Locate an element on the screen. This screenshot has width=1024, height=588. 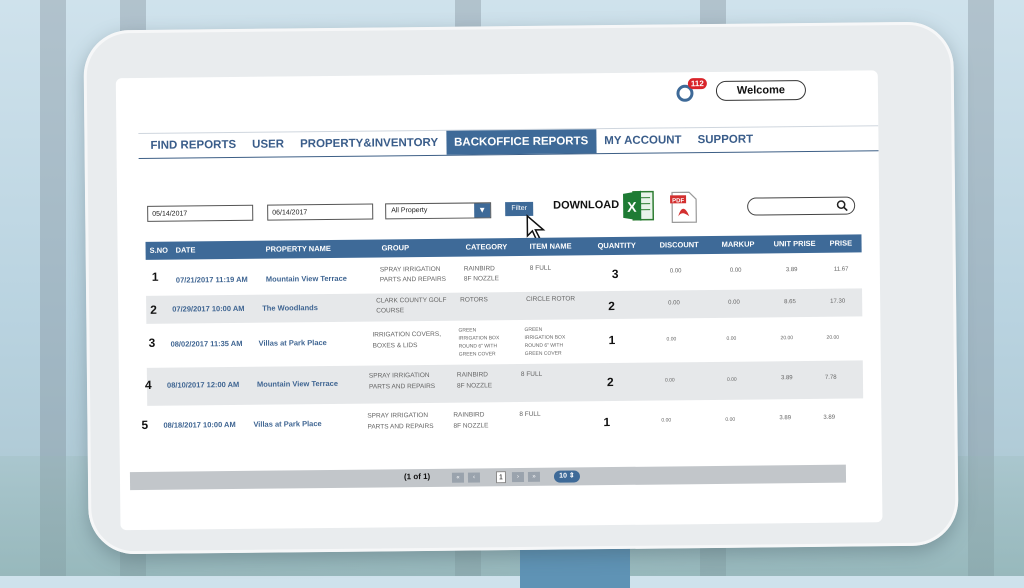
prev-page-icon: ‹ is located at coordinates (474, 477).